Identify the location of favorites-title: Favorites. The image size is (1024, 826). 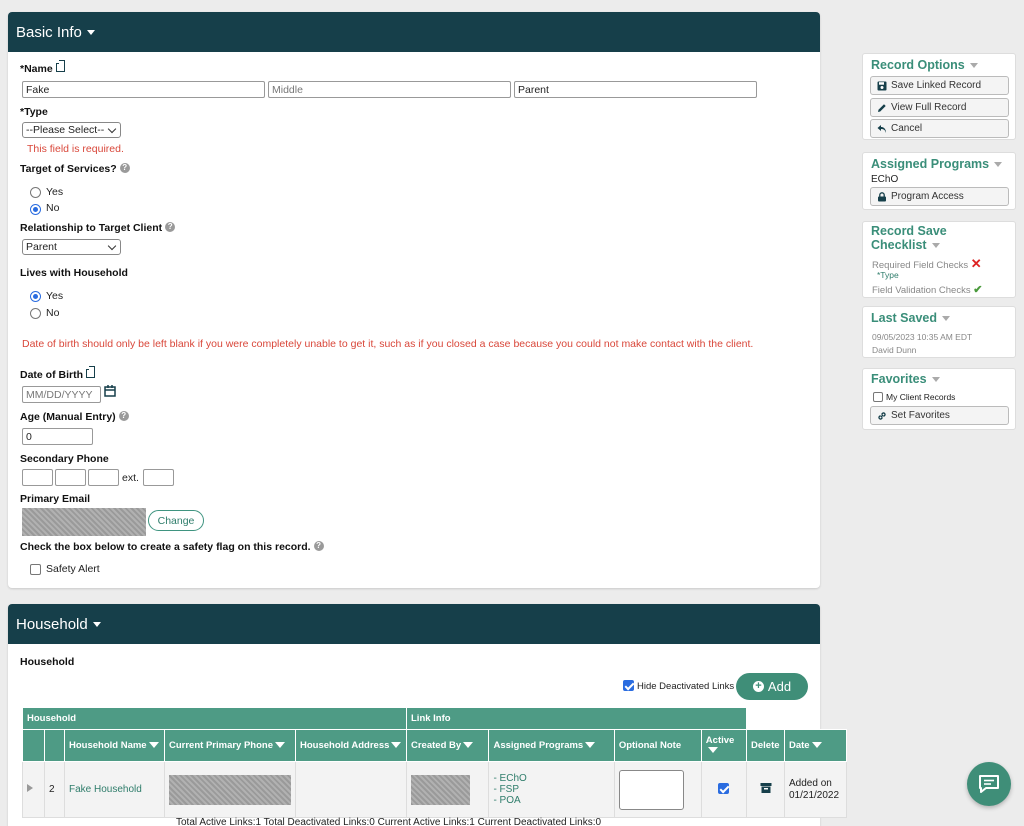
(905, 379).